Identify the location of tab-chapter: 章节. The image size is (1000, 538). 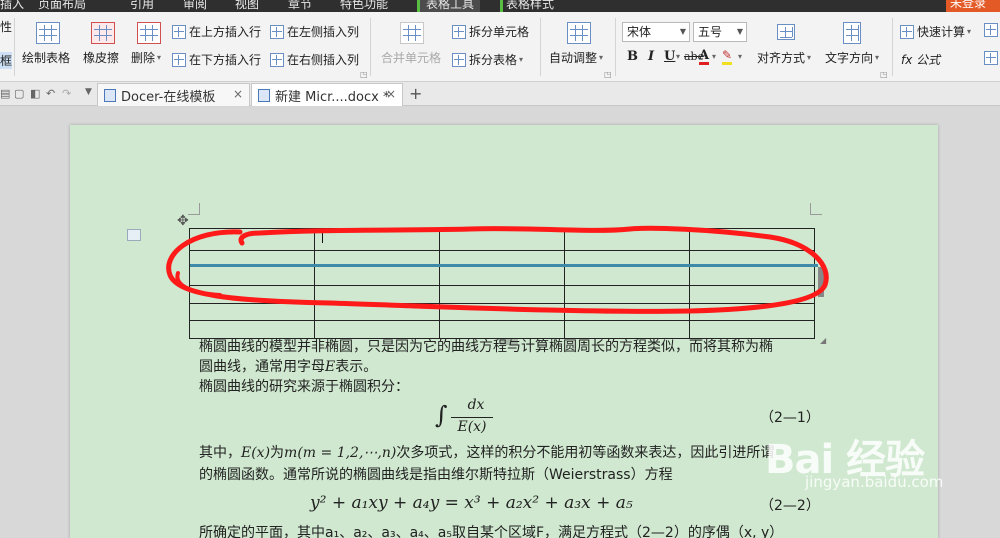
(300, 6).